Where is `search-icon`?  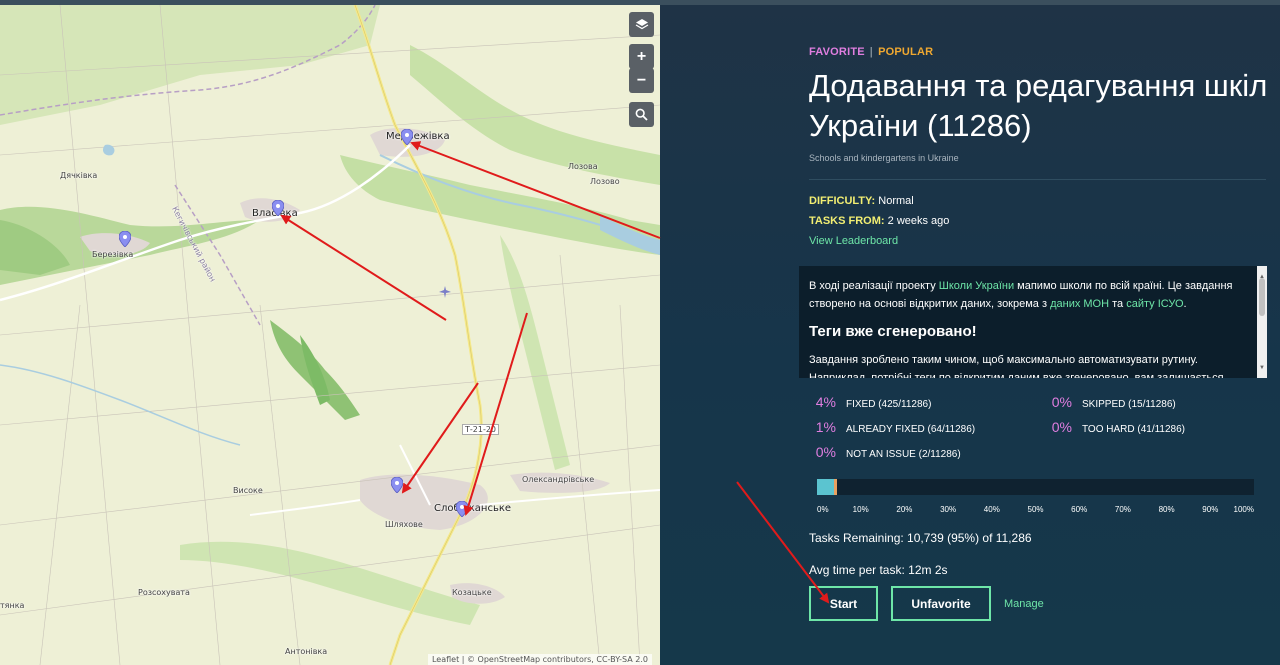 search-icon is located at coordinates (641, 114).